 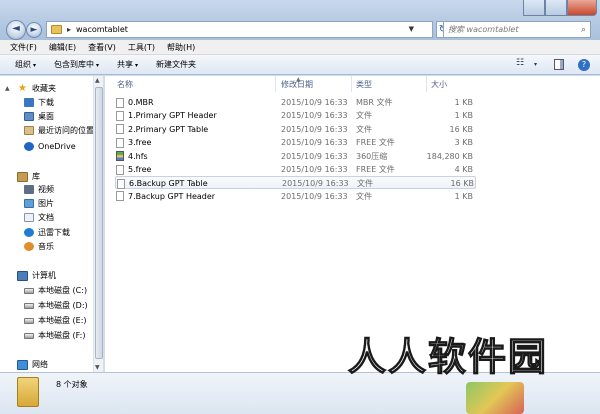 I want to click on table-row: 6.Backup GPT Table 2015/10/9 16:33 文件 16 KB, so click(x=295, y=183).